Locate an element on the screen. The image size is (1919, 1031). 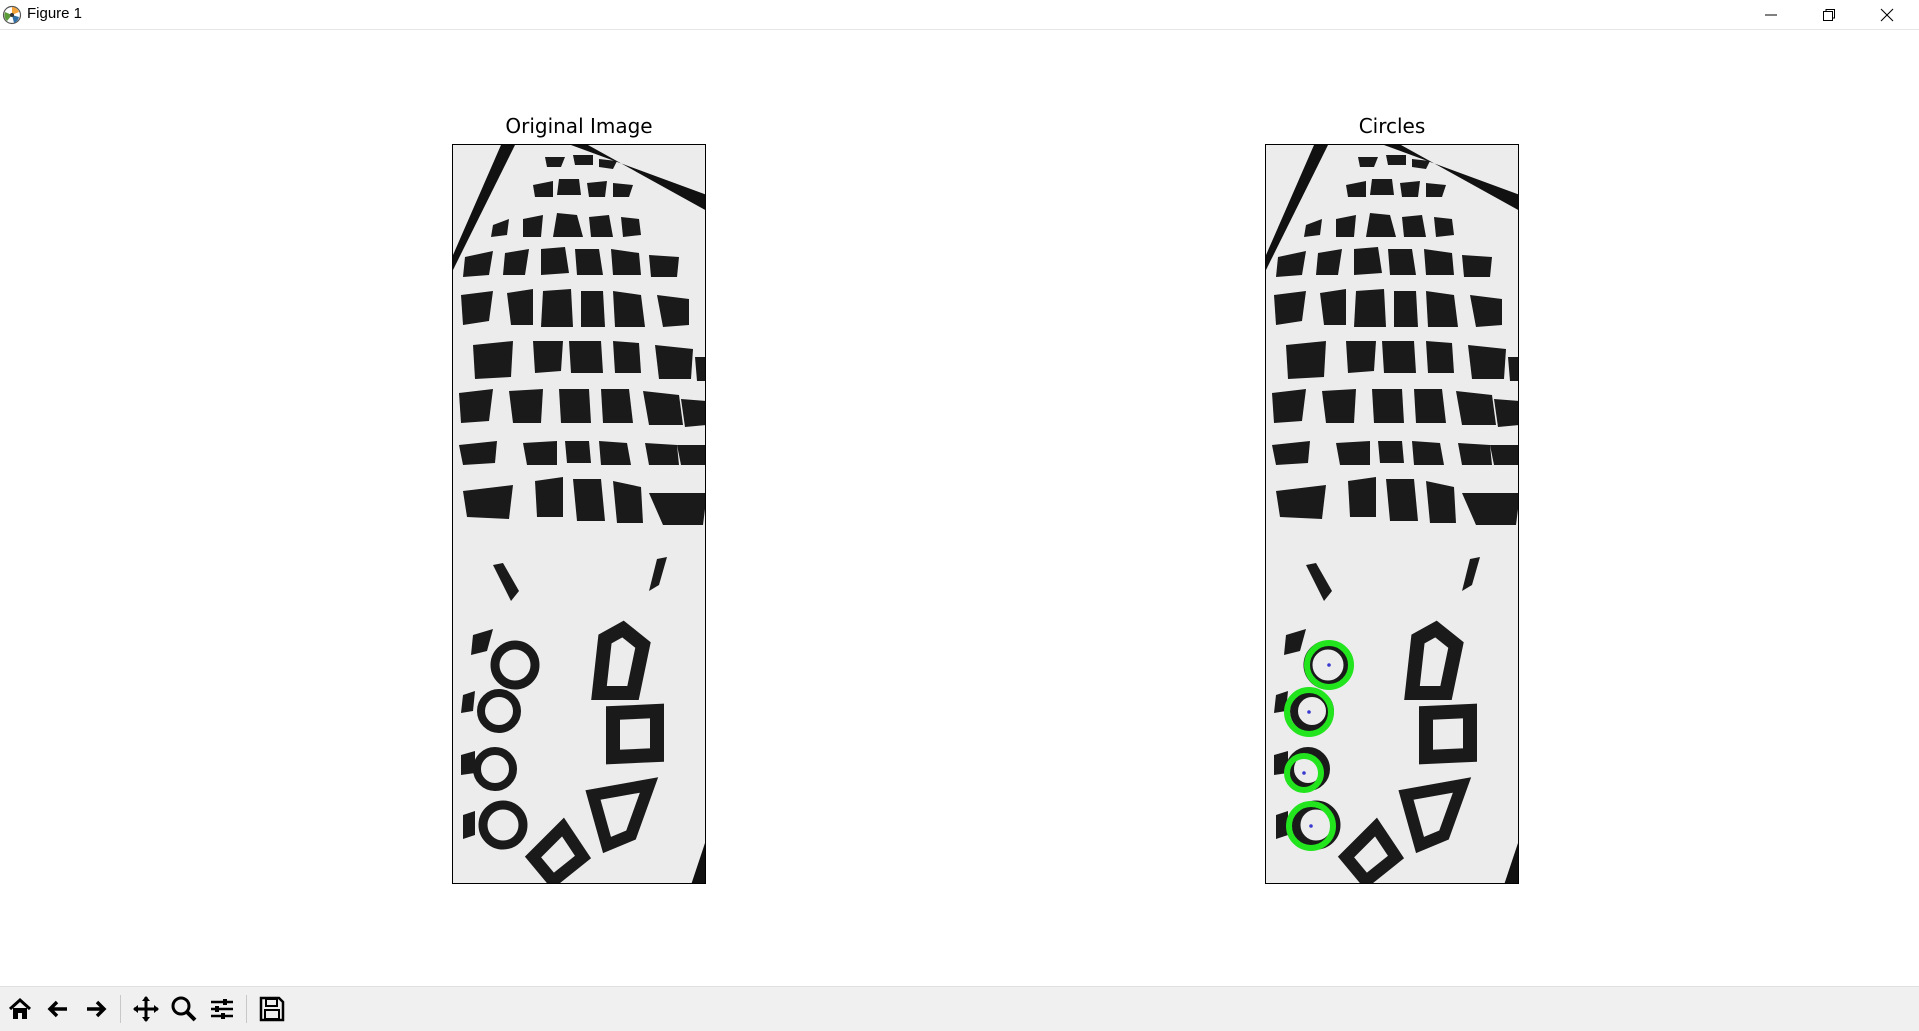
minimize-button is located at coordinates (1771, 14).